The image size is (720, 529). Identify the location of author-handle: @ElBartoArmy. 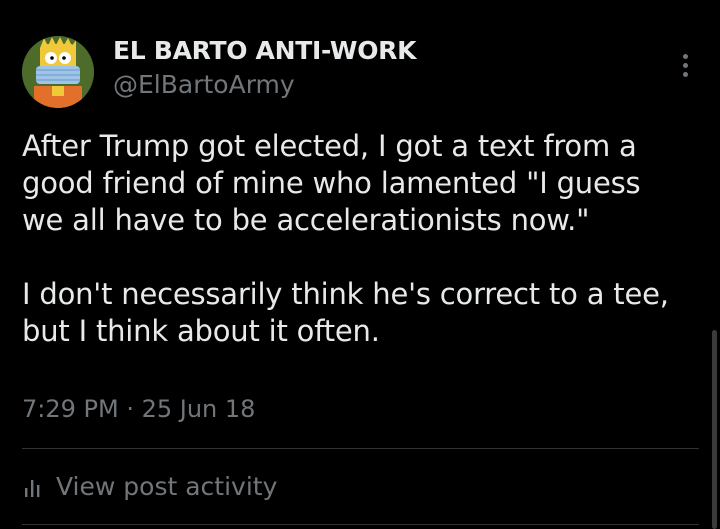
(204, 84).